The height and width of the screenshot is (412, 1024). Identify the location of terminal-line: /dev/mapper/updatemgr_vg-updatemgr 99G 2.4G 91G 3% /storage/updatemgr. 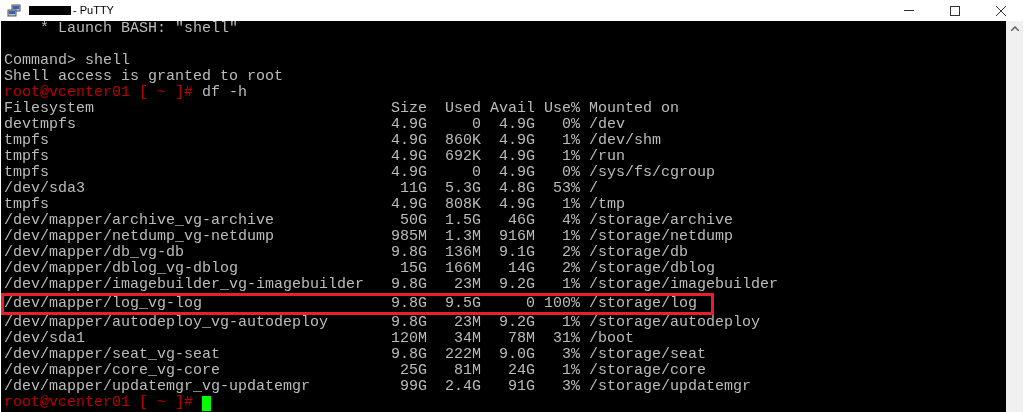
(378, 387).